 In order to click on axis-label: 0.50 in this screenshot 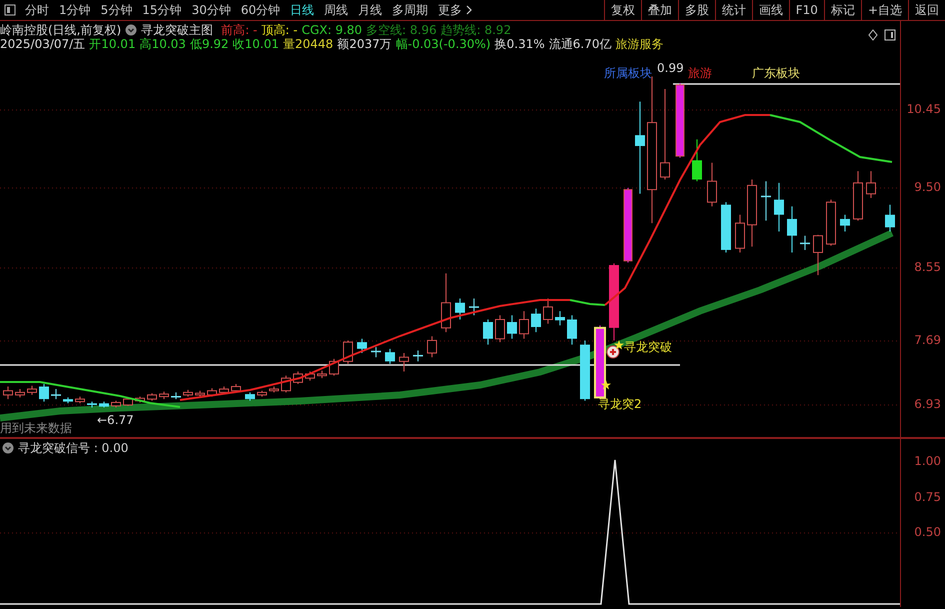, I will do `click(927, 532)`.